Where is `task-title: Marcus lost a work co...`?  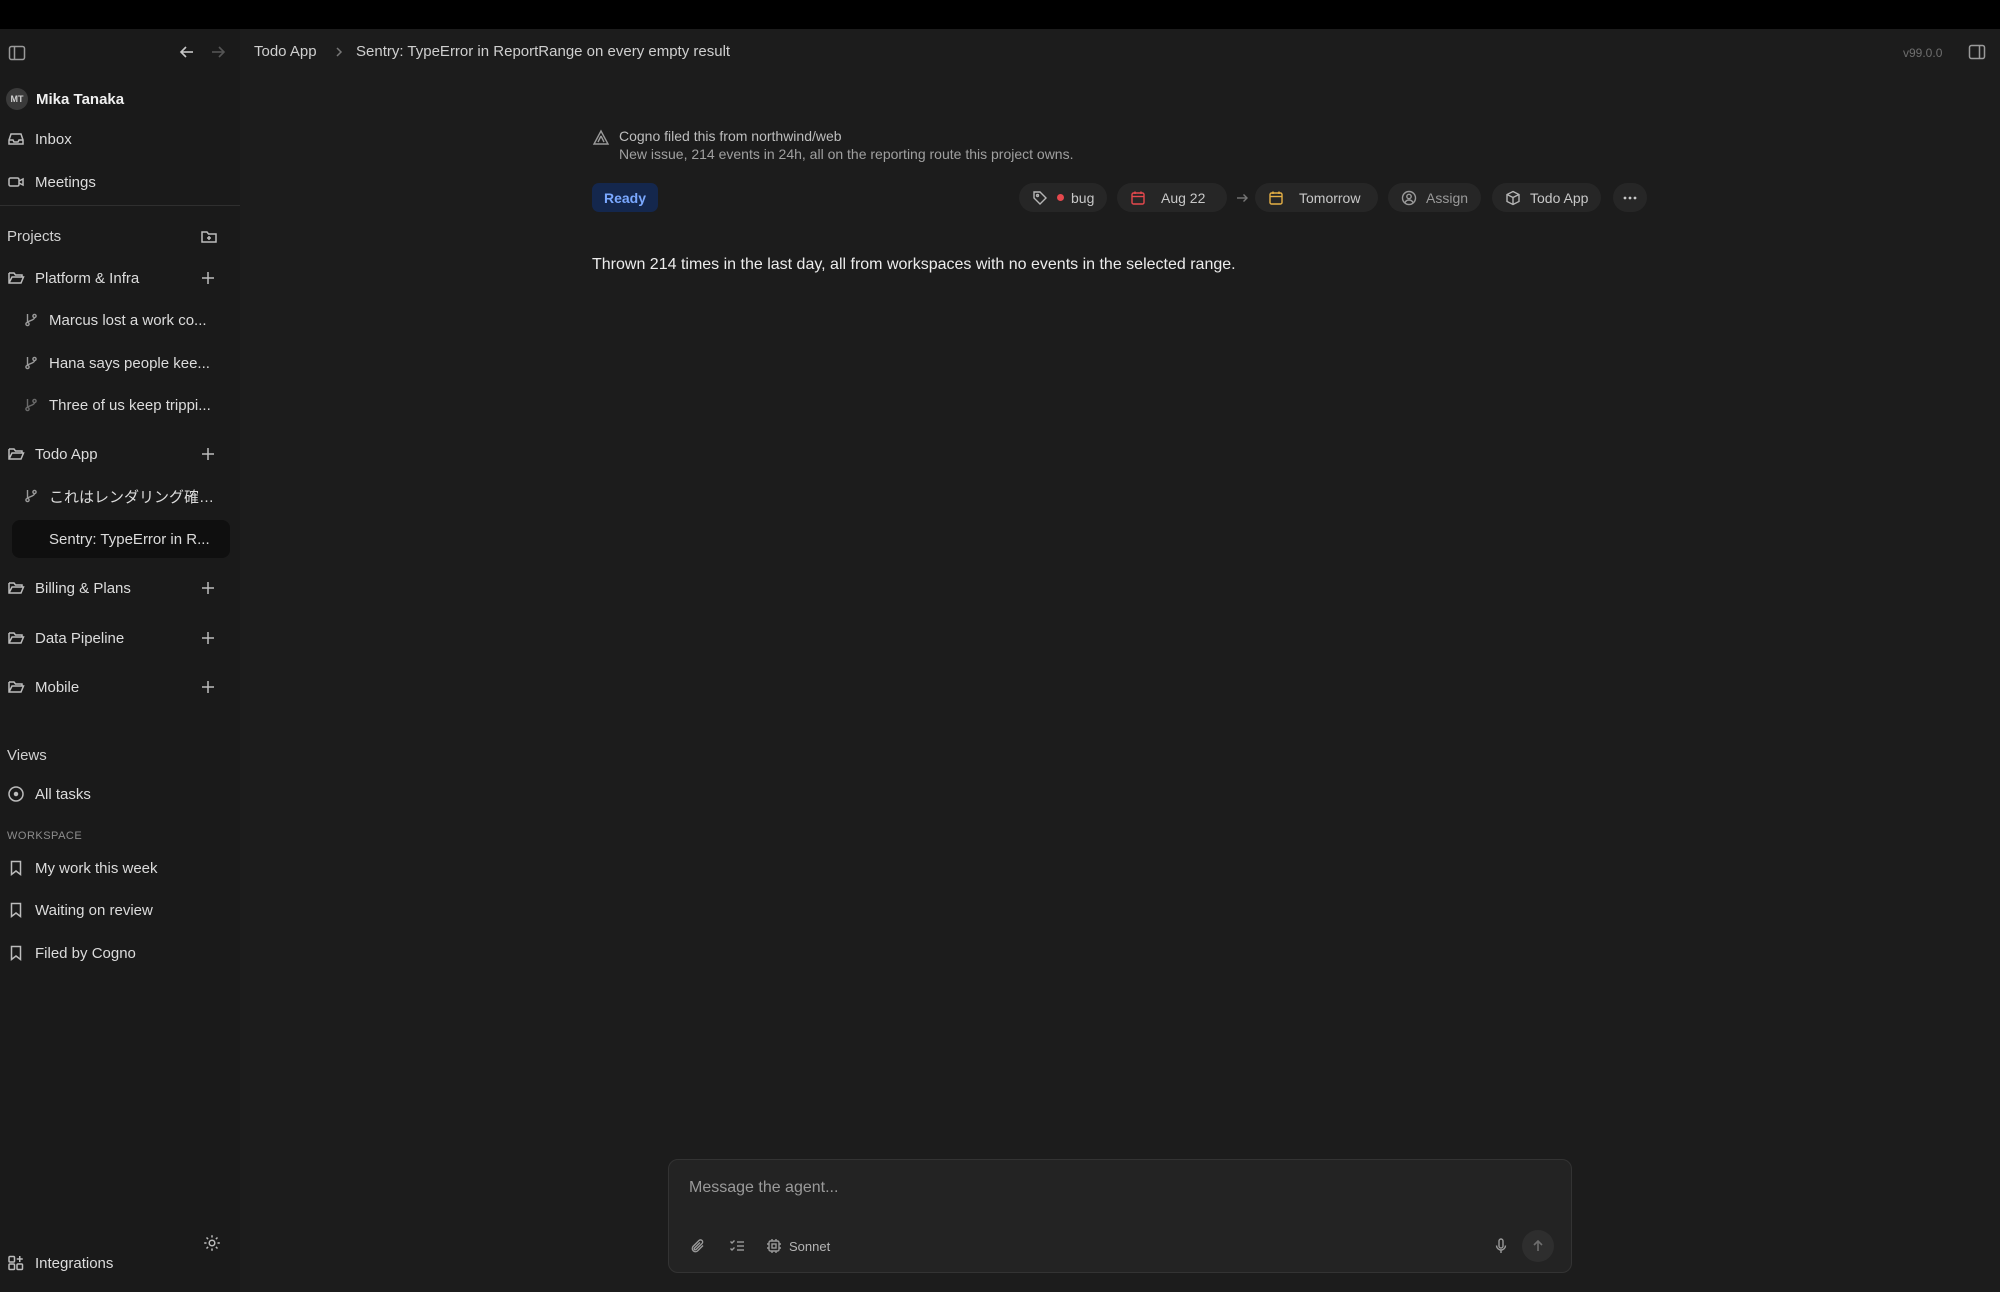
task-title: Marcus lost a work co... is located at coordinates (128, 320).